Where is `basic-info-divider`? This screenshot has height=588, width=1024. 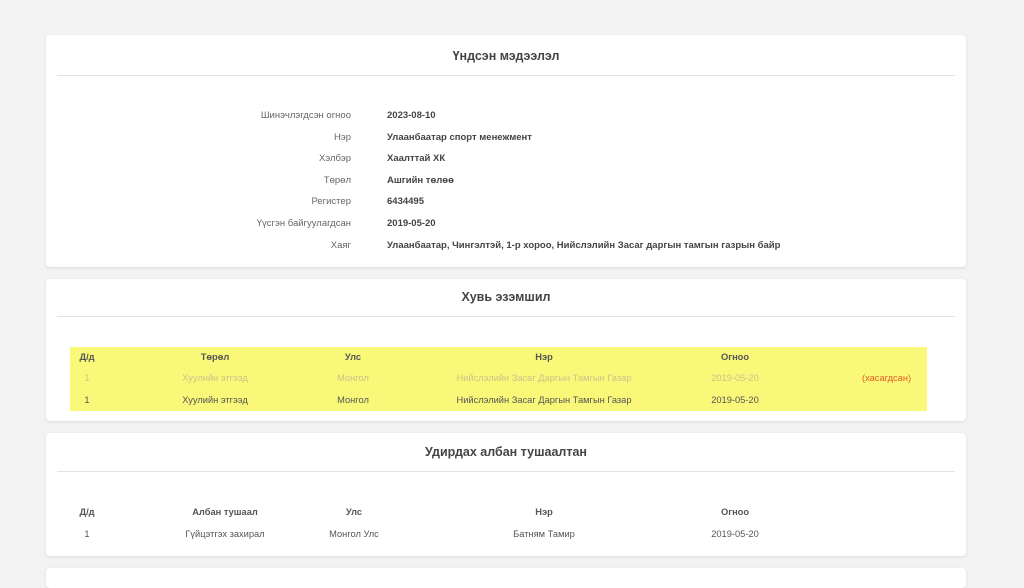
basic-info-divider is located at coordinates (506, 75).